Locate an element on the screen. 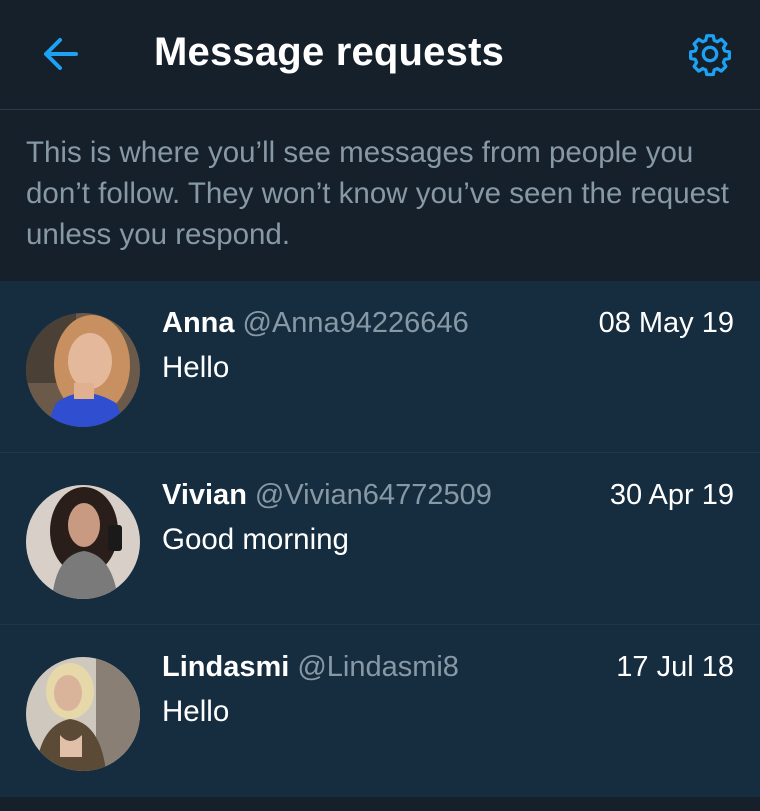 Image resolution: width=760 pixels, height=811 pixels. top-app-bar: Message requests is located at coordinates (380, 55).